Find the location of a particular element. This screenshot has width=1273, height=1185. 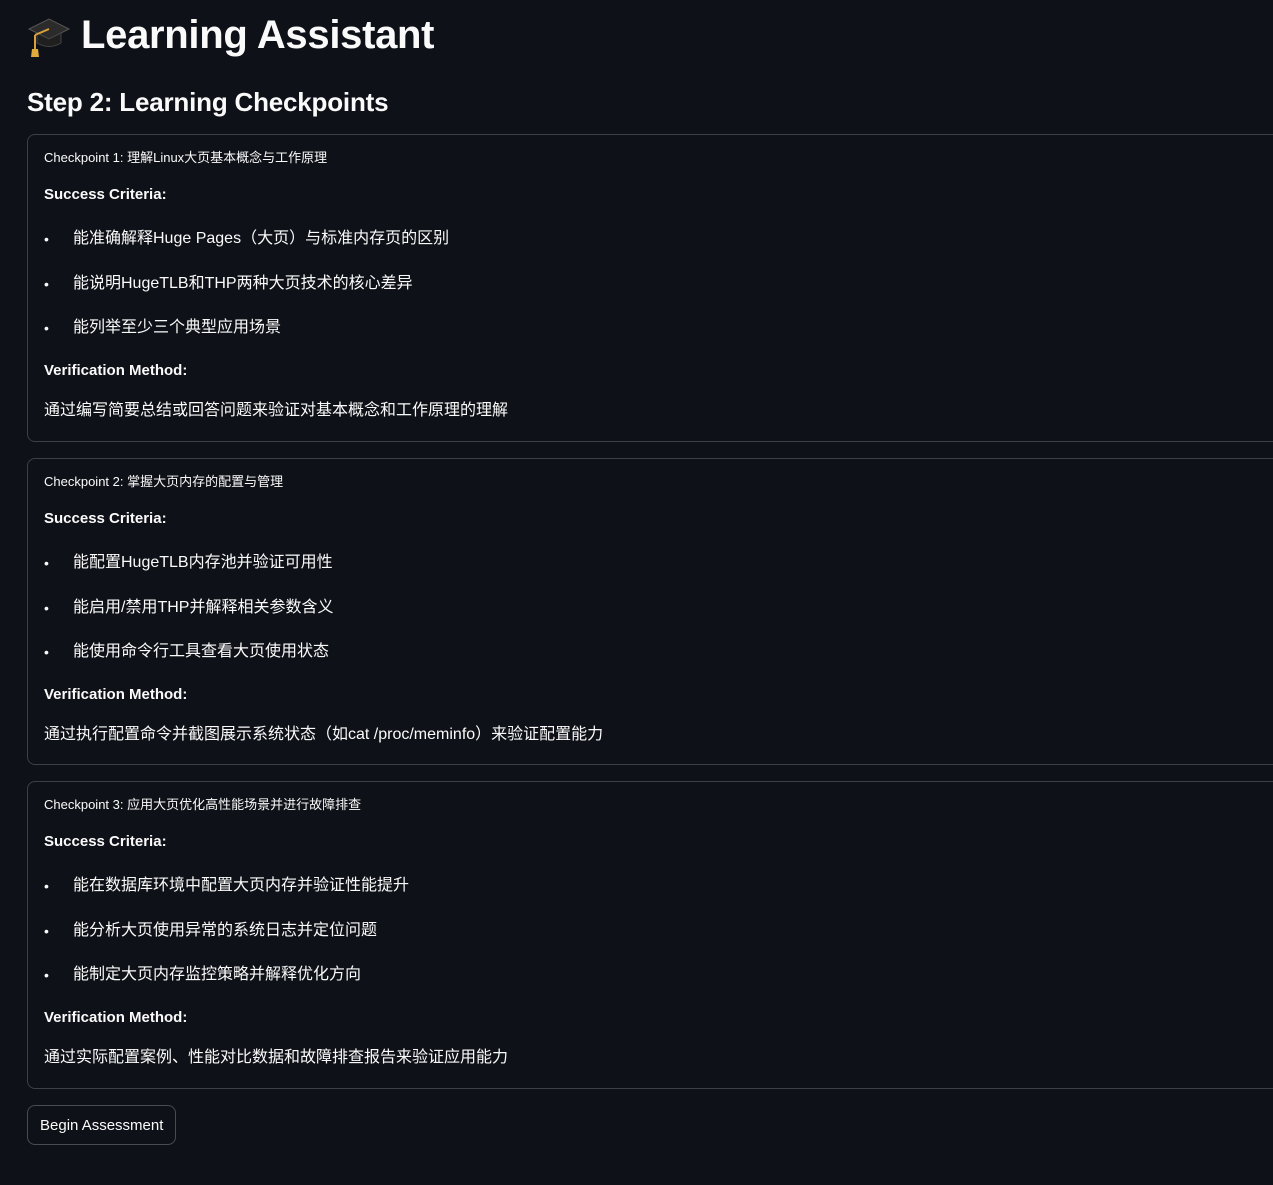

criteria-text: 能启用/禁用THP并解释相关参数含义 is located at coordinates (203, 607).